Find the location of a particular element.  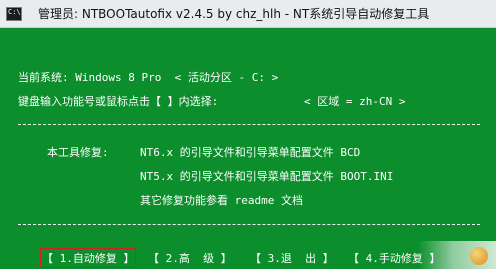

separator-top is located at coordinates (249, 124).